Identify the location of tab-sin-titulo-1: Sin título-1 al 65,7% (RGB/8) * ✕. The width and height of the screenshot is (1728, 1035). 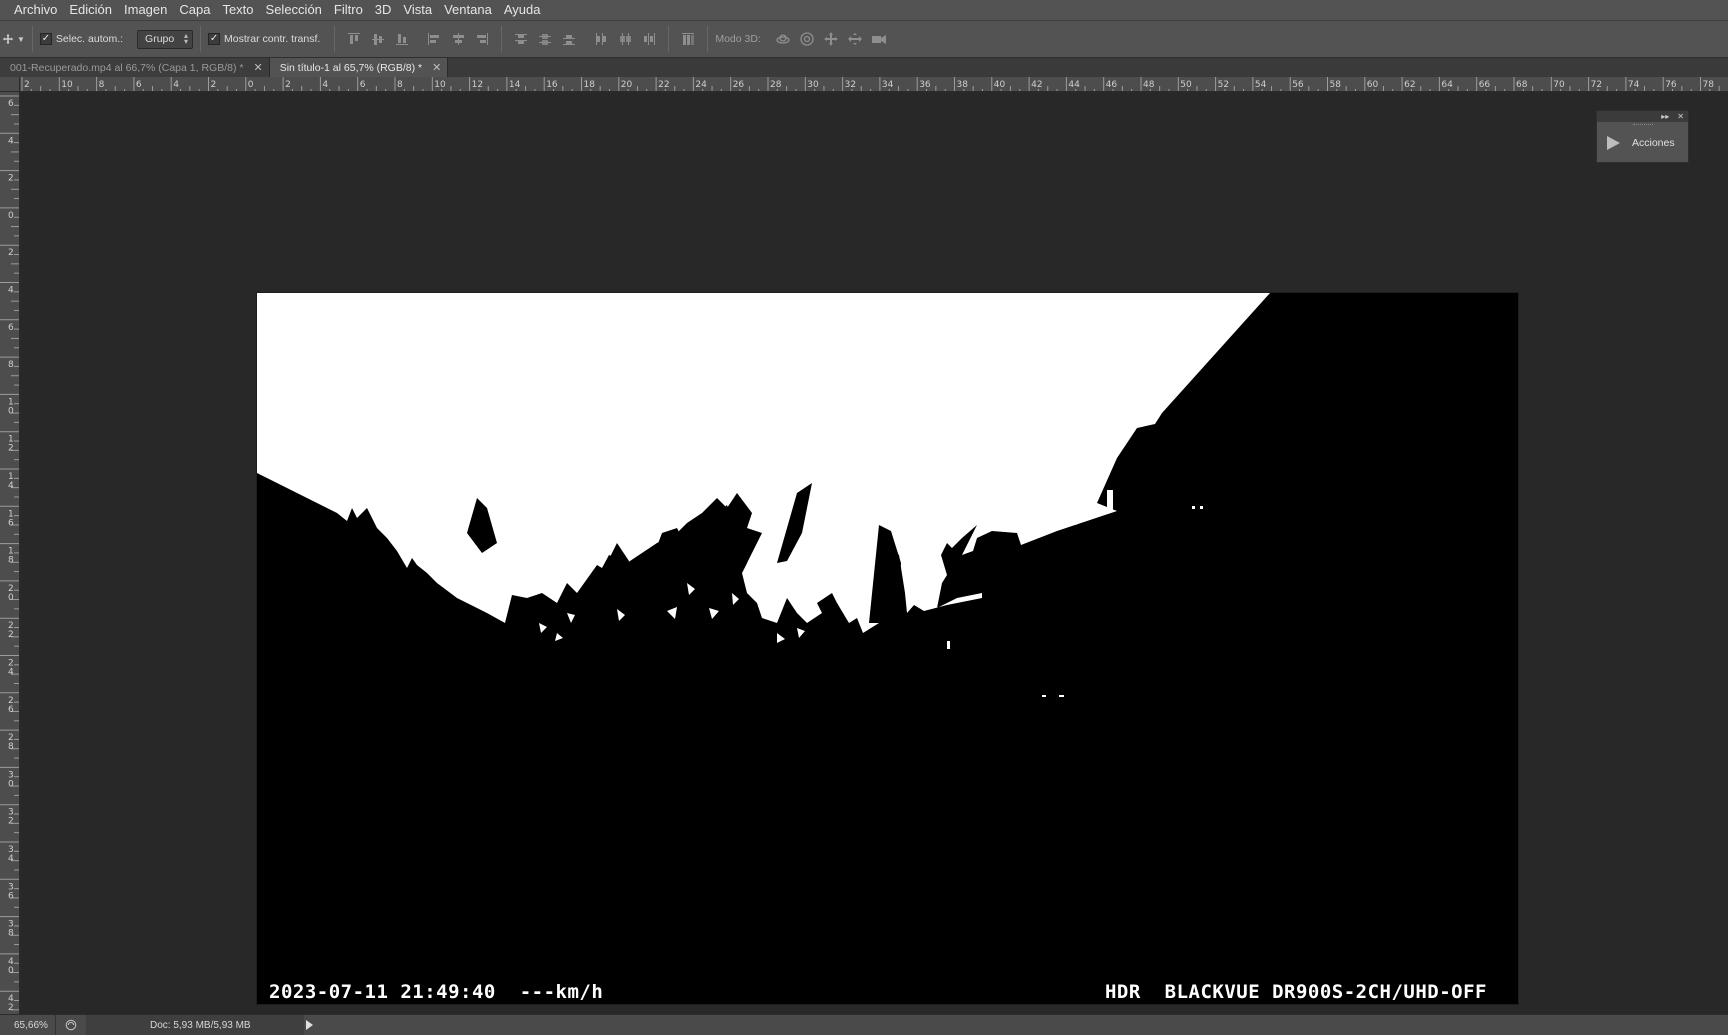
(359, 67).